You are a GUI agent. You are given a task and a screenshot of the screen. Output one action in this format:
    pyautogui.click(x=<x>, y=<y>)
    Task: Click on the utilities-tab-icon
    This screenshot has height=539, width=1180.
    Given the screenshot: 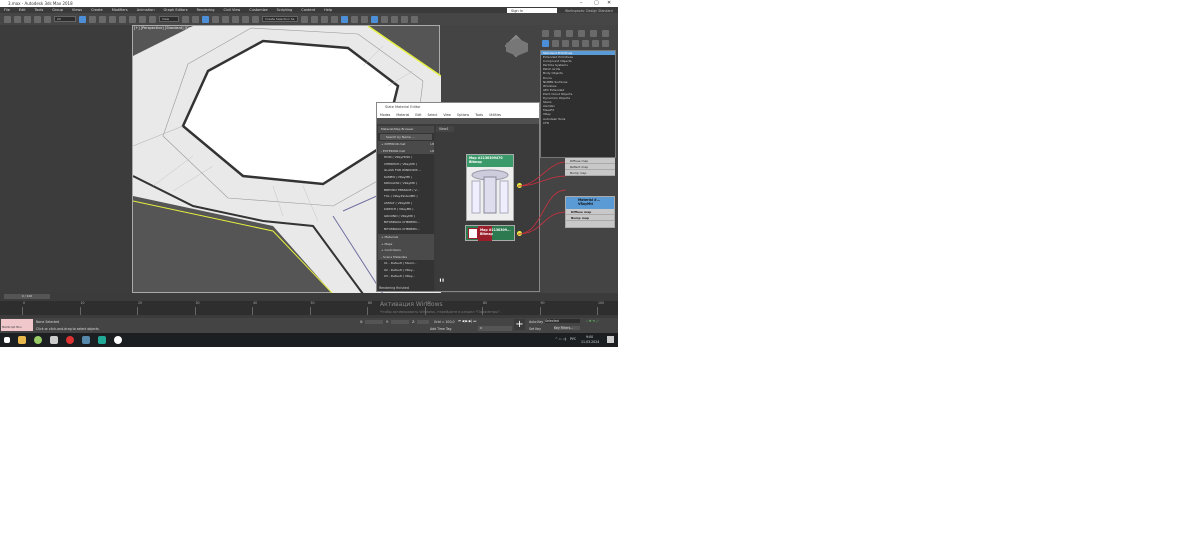 What is the action you would take?
    pyautogui.click(x=605, y=33)
    